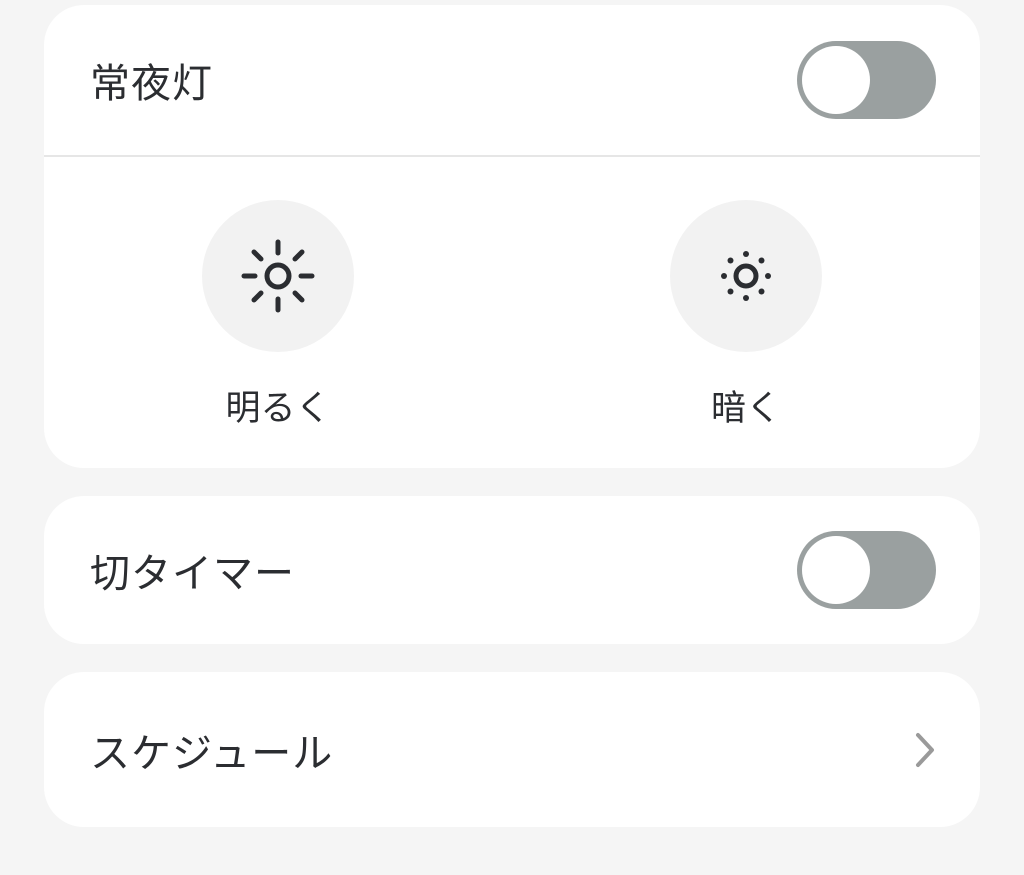 Image resolution: width=1024 pixels, height=875 pixels. Describe the element at coordinates (192, 574) in the screenshot. I see `off-timer-label: 切タイマー` at that location.